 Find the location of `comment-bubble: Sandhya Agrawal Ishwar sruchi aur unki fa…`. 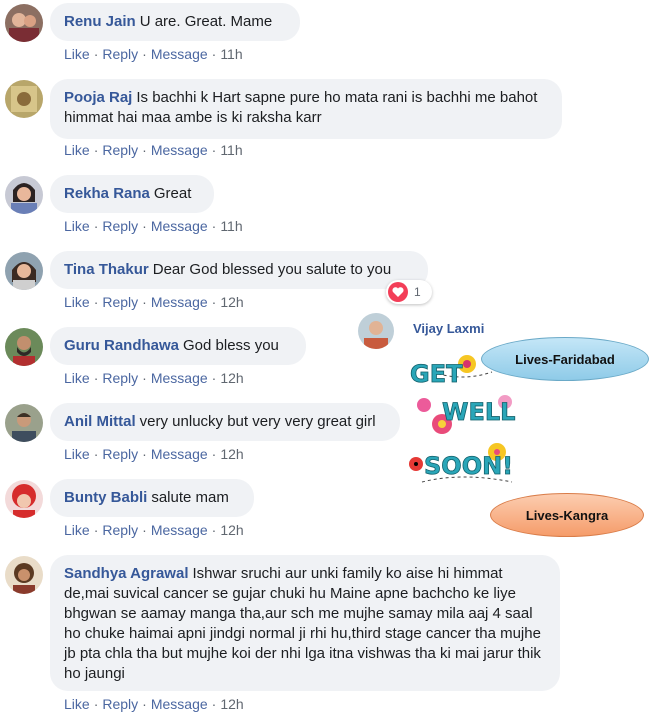

comment-bubble: Sandhya Agrawal Ishwar sruchi aur unki fa… is located at coordinates (305, 623).